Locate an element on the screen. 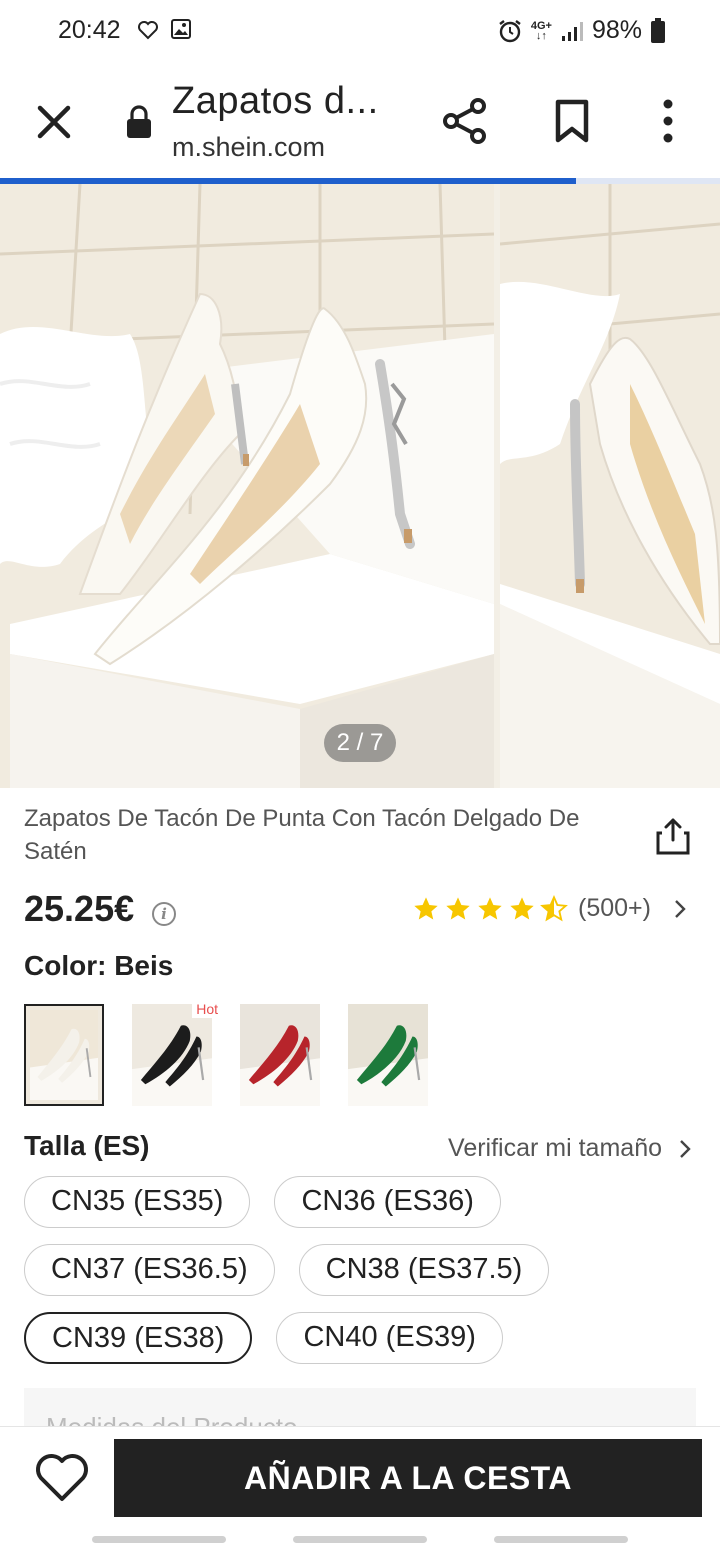  product-rating: (500+) is located at coordinates (549, 908).